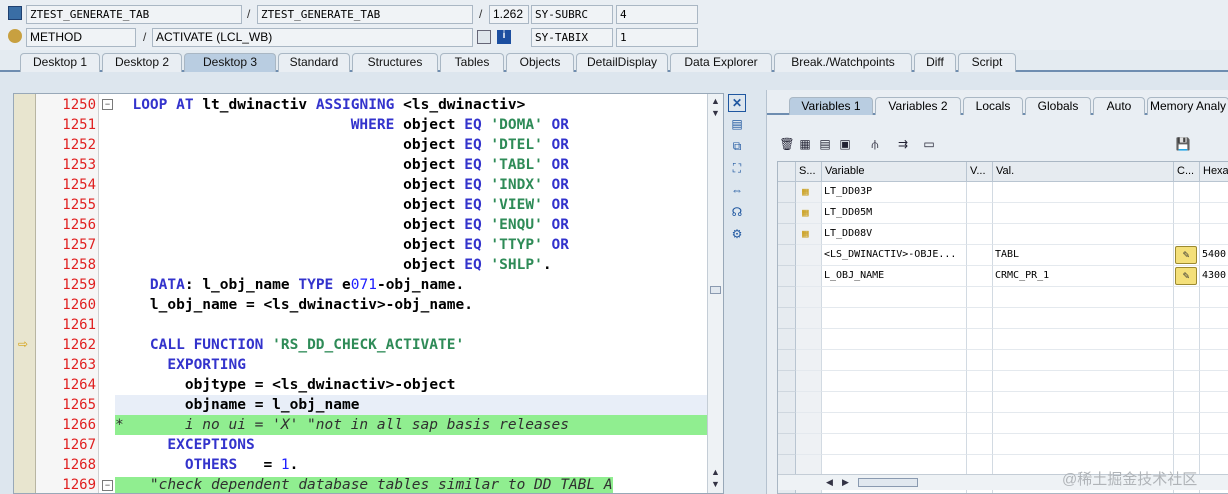 This screenshot has height=494, width=1228. Describe the element at coordinates (411, 345) in the screenshot. I see `code-line: CALL FUNCTION 'RS_DD_CHECK_ACTIVATE'` at that location.